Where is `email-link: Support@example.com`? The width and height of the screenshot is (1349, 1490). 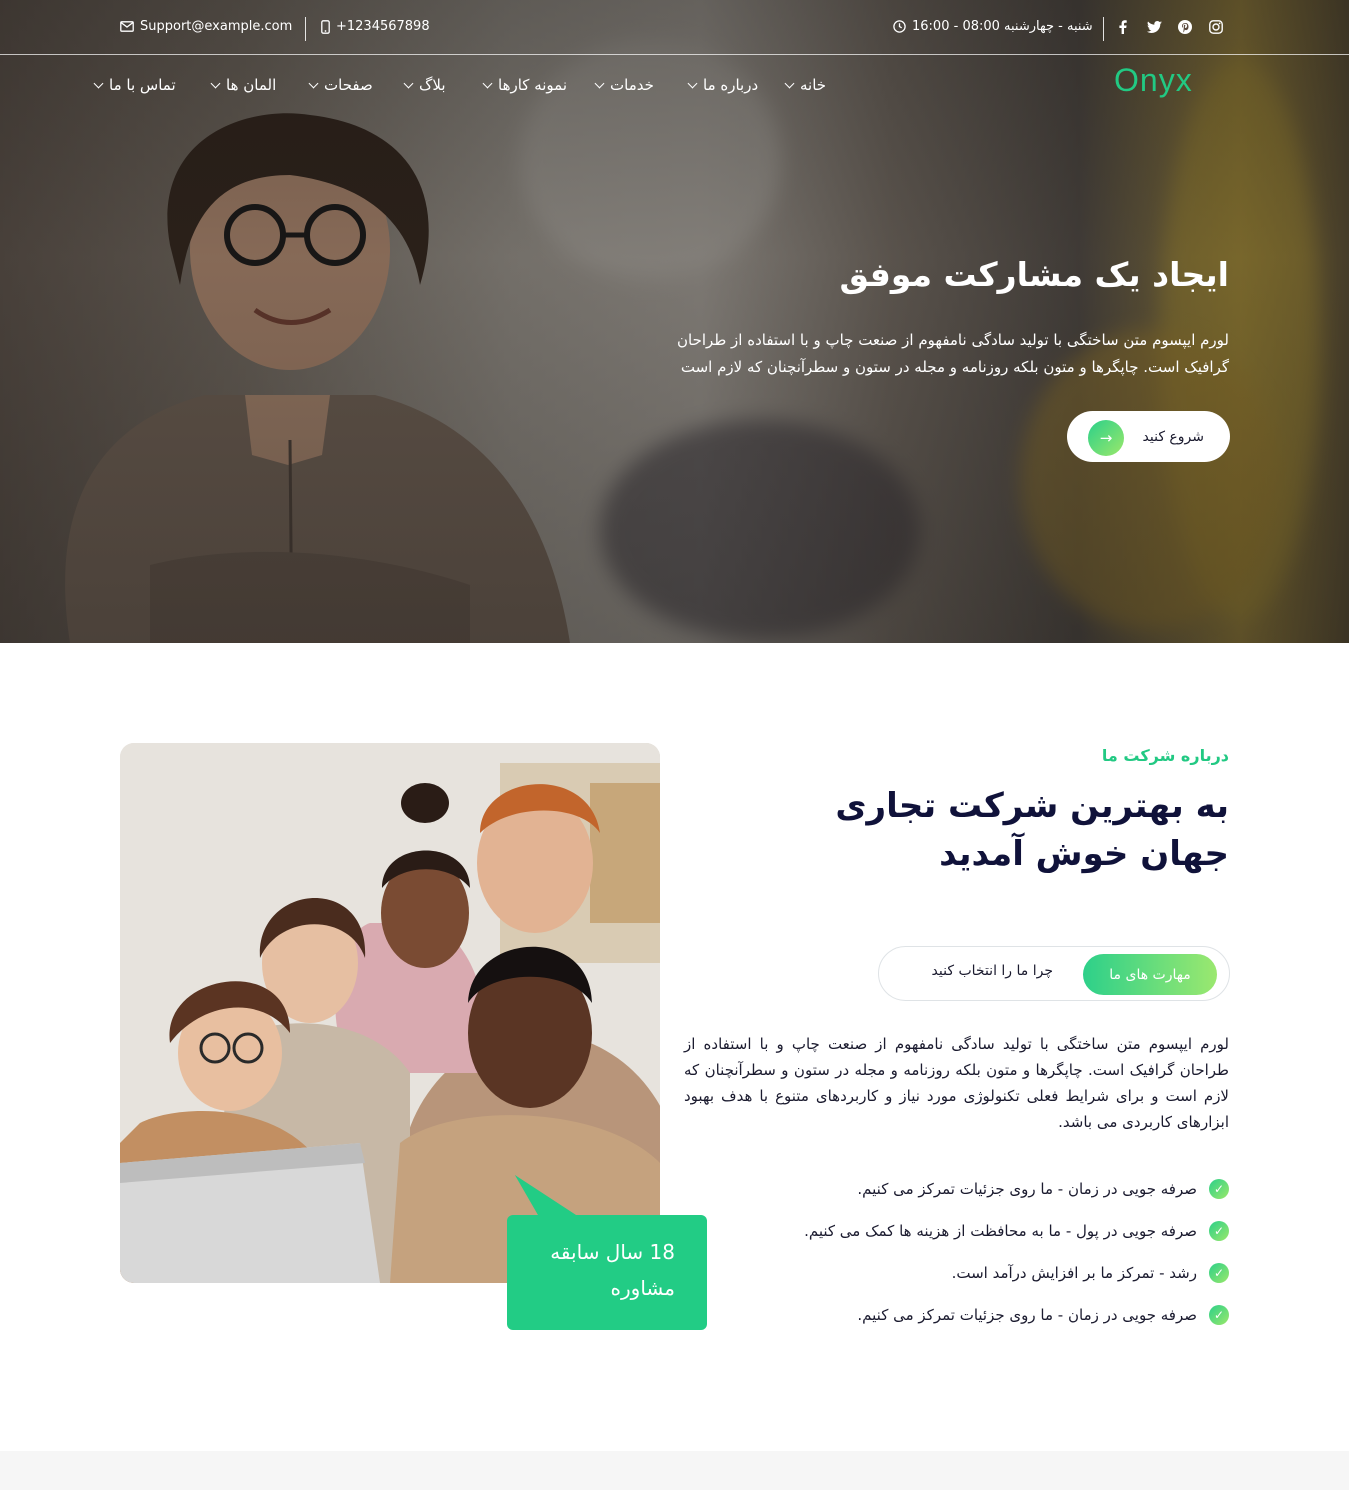
email-link: Support@example.com is located at coordinates (206, 26).